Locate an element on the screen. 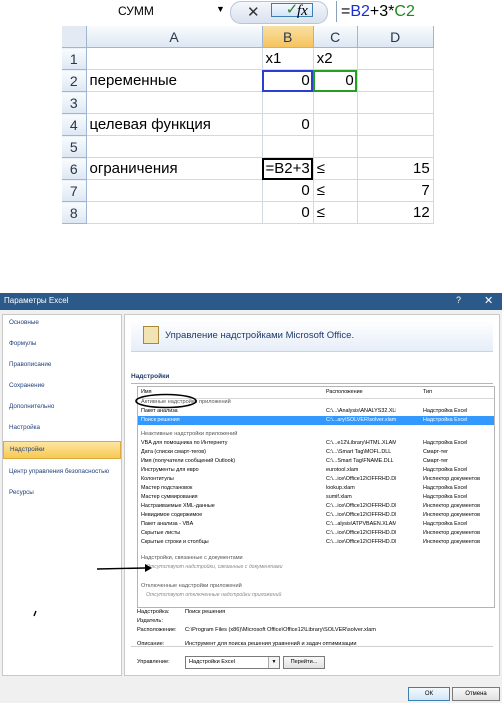 This screenshot has width=502, height=703. cell-d8: 12 is located at coordinates (395, 212).